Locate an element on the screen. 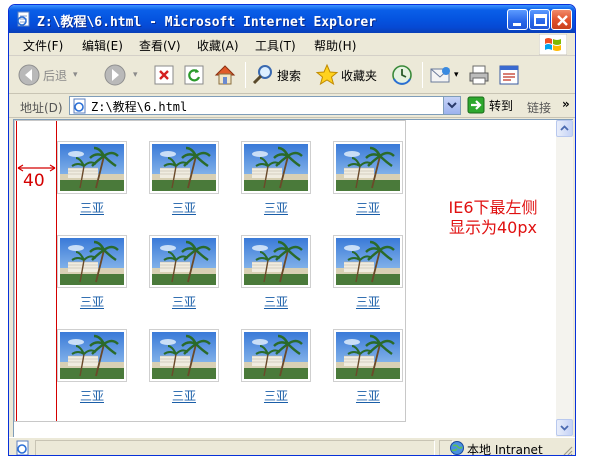 The width and height of the screenshot is (603, 463). close-icon is located at coordinates (562, 20).